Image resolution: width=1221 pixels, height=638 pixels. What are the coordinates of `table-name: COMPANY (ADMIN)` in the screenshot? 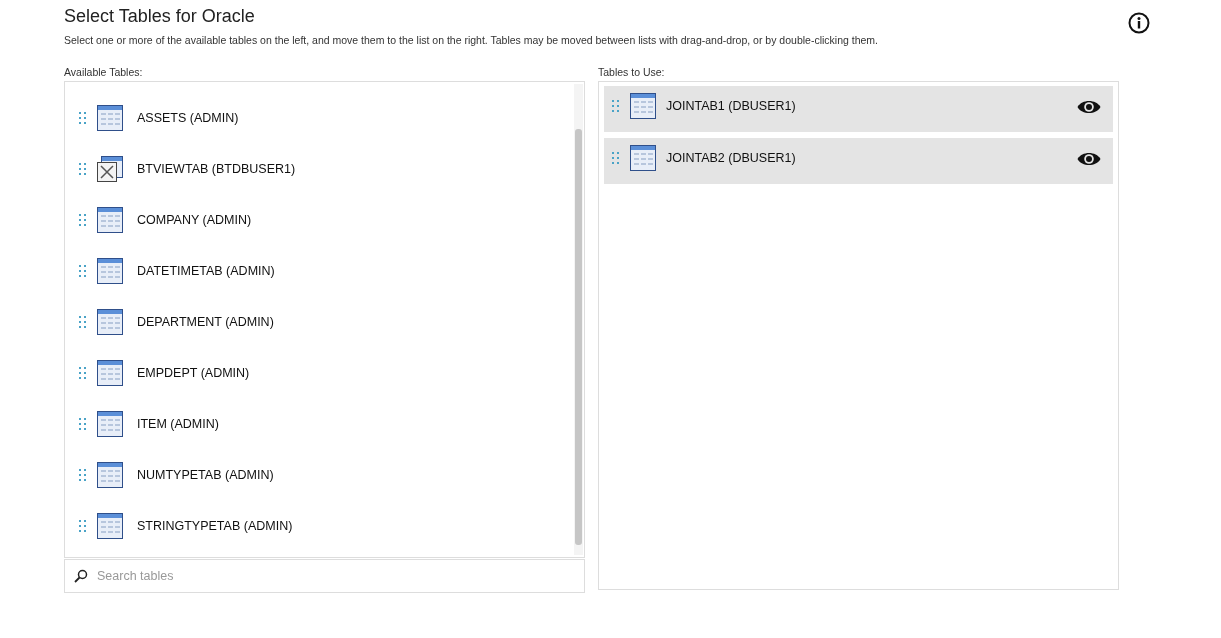 It's located at (194, 219).